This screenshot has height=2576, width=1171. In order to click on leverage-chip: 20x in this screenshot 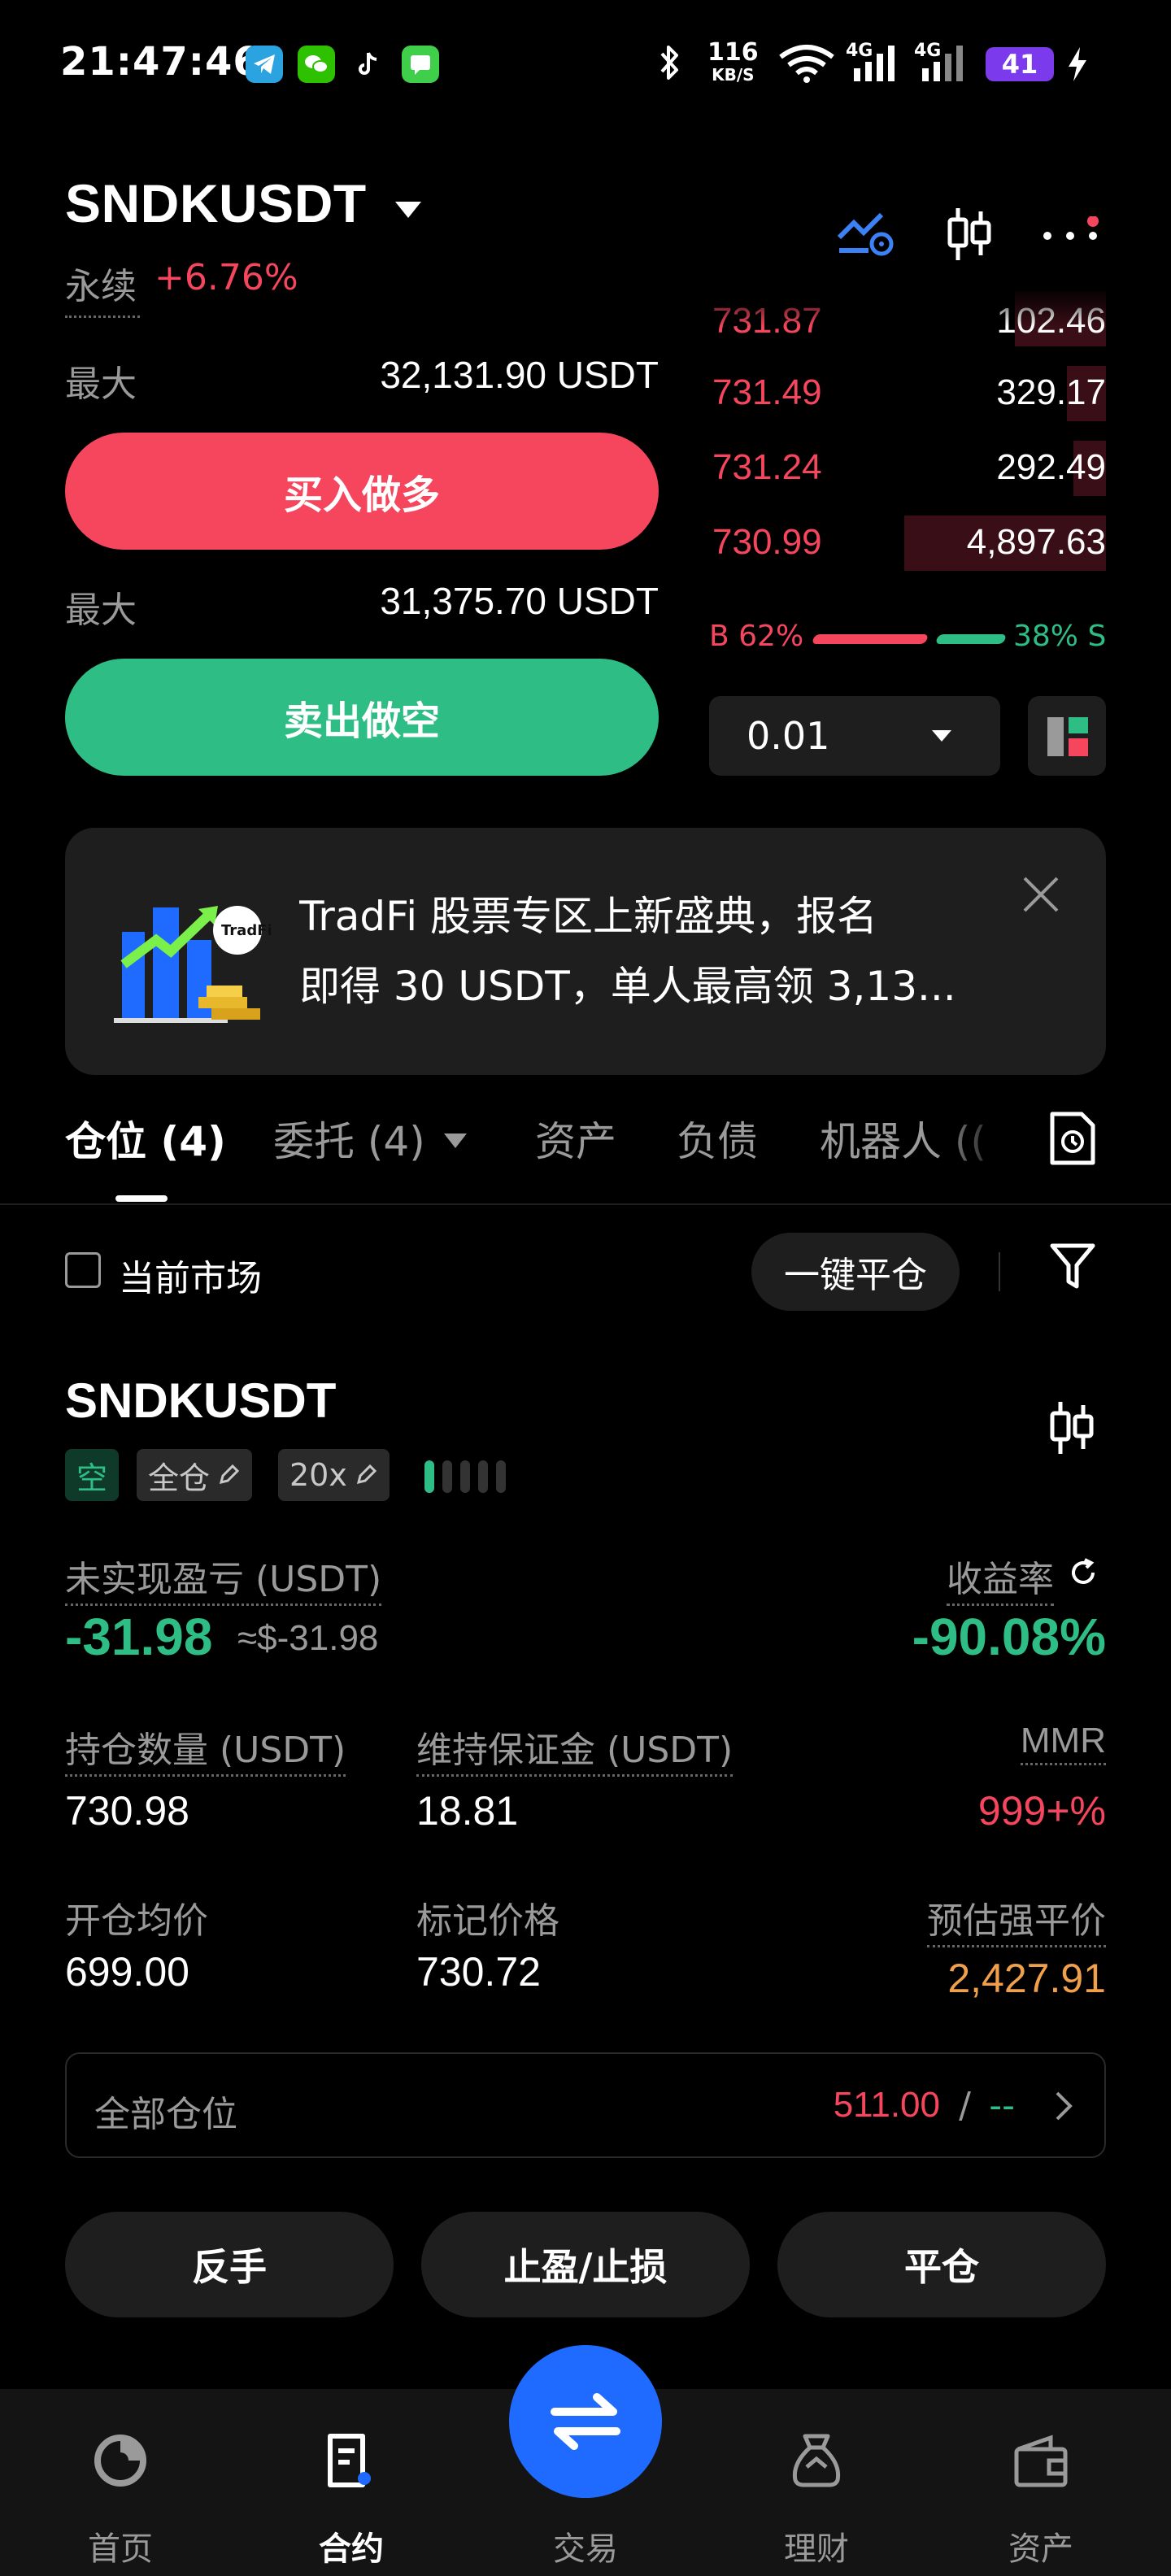, I will do `click(334, 1475)`.